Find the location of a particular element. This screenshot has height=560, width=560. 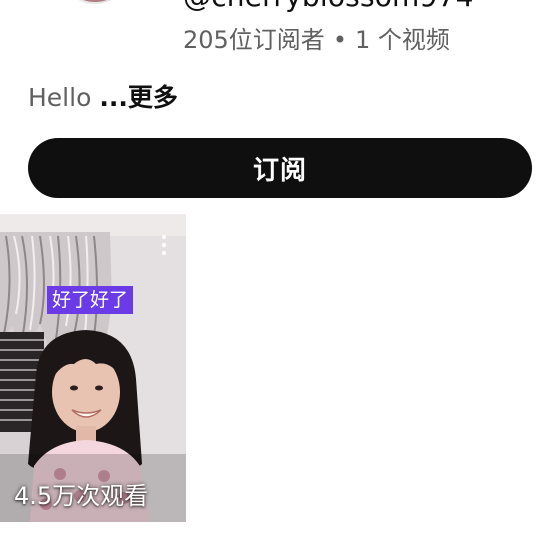

short-caption: 好了好了 is located at coordinates (90, 300).